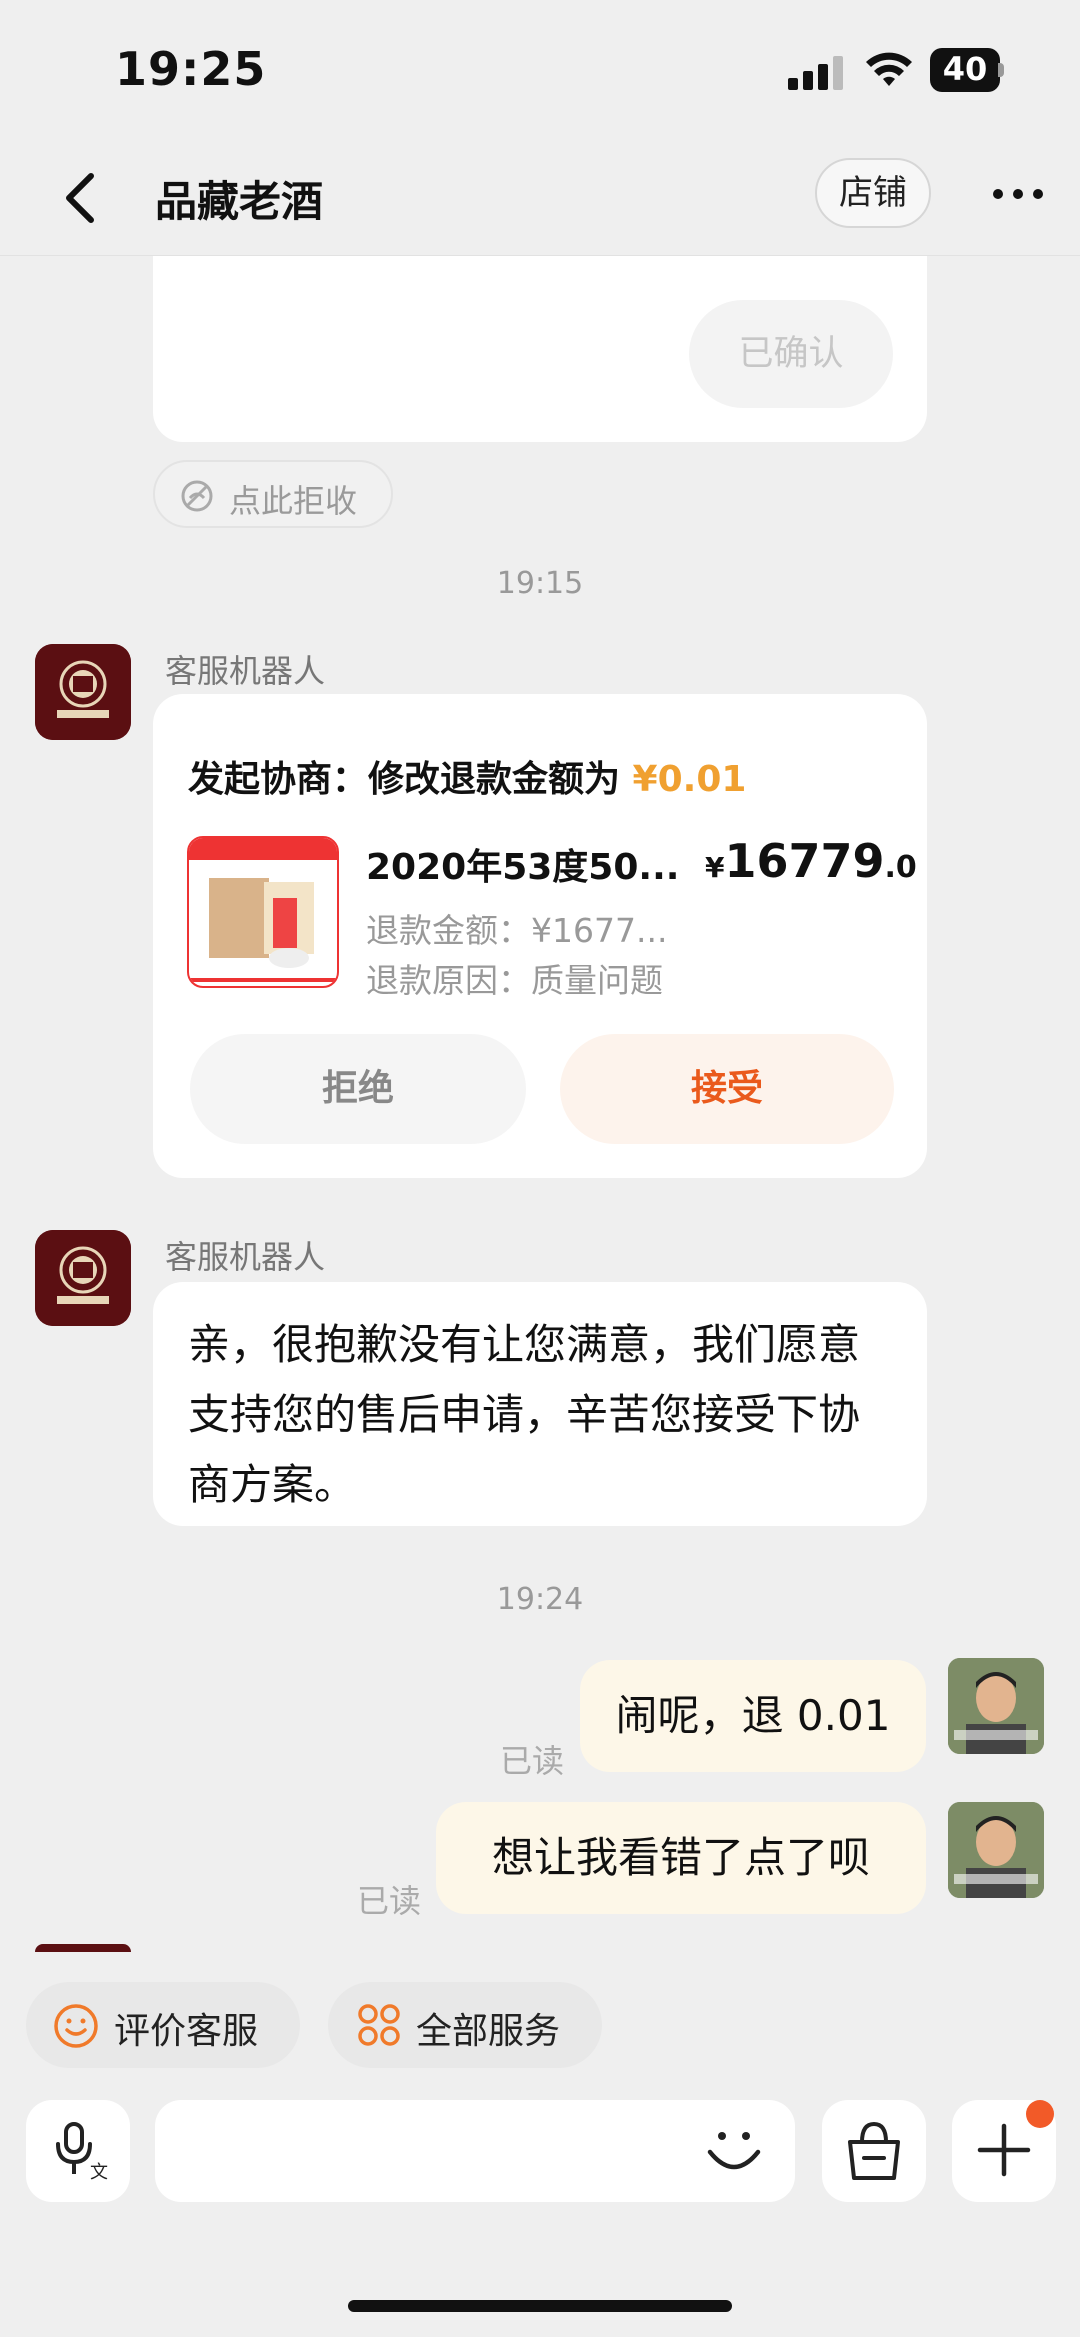 The image size is (1080, 2337). Describe the element at coordinates (900, 867) in the screenshot. I see `price-decimal: .0` at that location.